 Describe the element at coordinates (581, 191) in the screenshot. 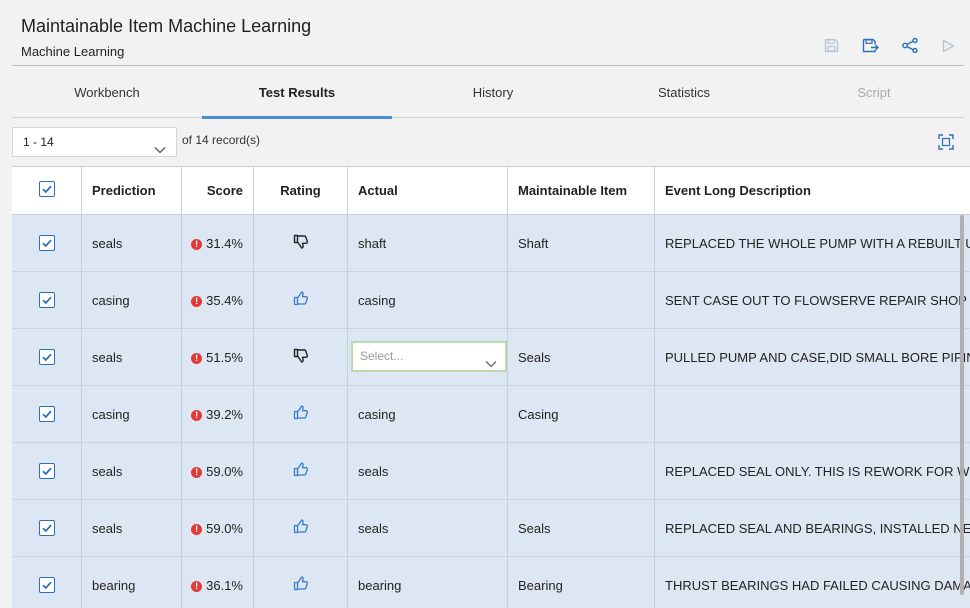

I see `column-header-maintainable-item: Maintainable Item` at that location.